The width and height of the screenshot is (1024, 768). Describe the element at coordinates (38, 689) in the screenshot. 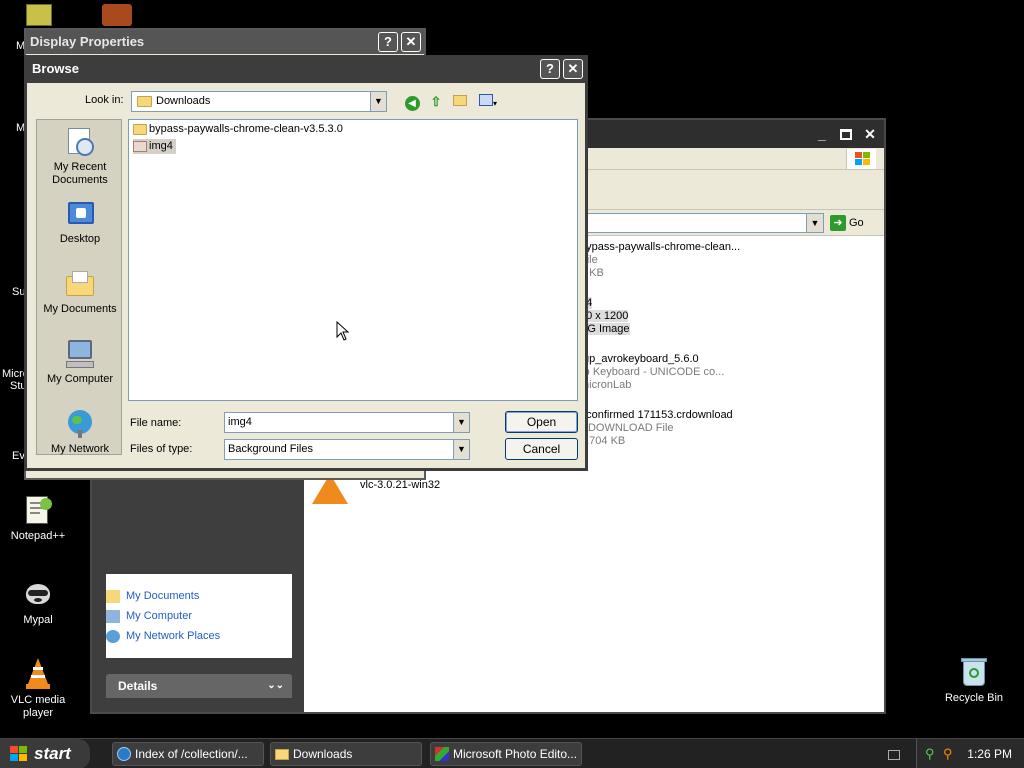

I see `desktop-icon-vlc: VLC media player` at that location.